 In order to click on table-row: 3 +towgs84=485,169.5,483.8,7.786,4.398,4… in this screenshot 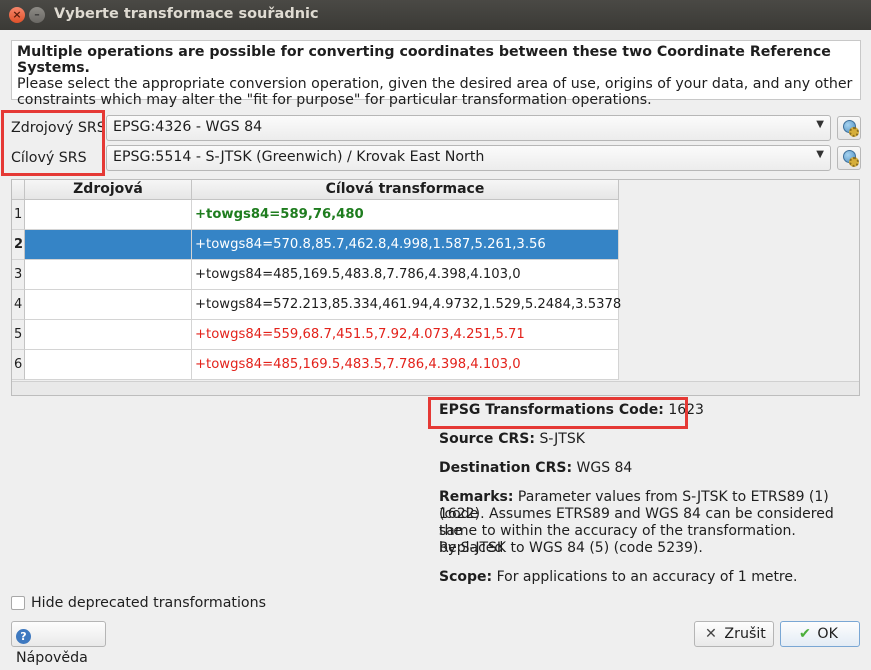, I will do `click(315, 275)`.